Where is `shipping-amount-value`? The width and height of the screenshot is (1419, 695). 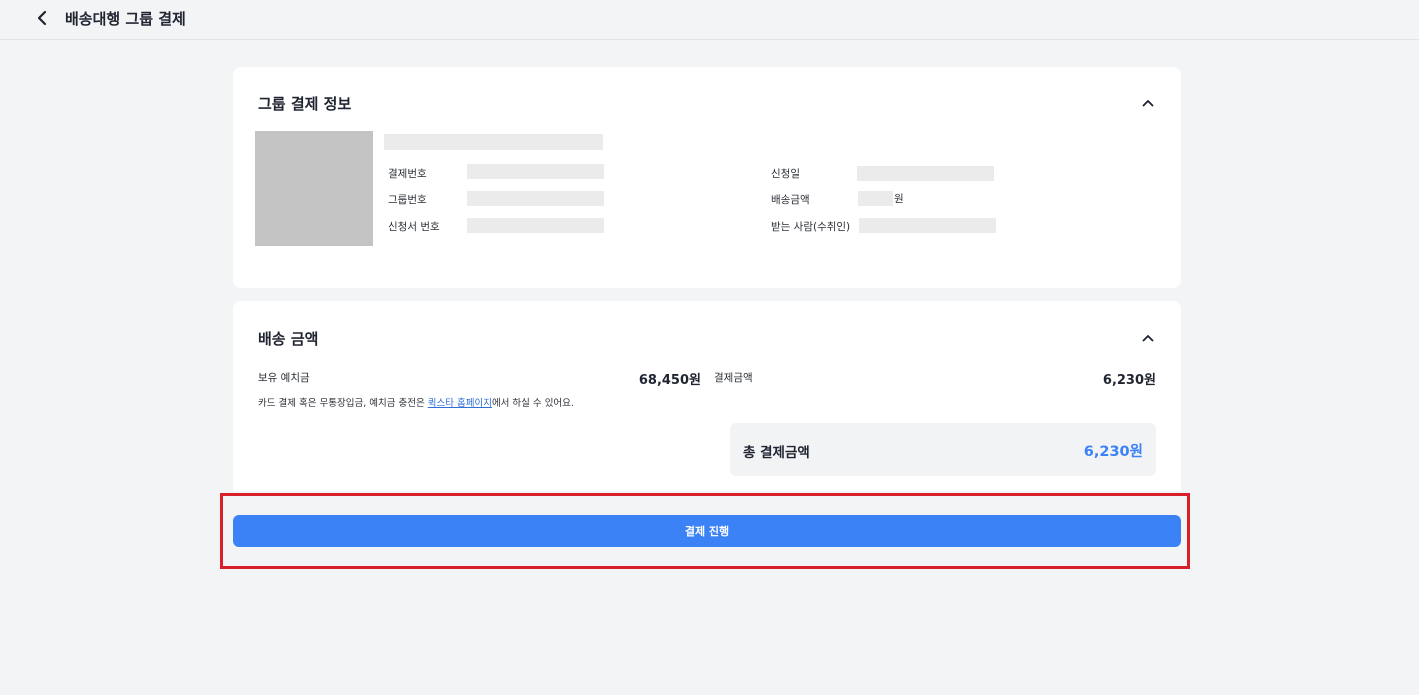
shipping-amount-value is located at coordinates (875, 198).